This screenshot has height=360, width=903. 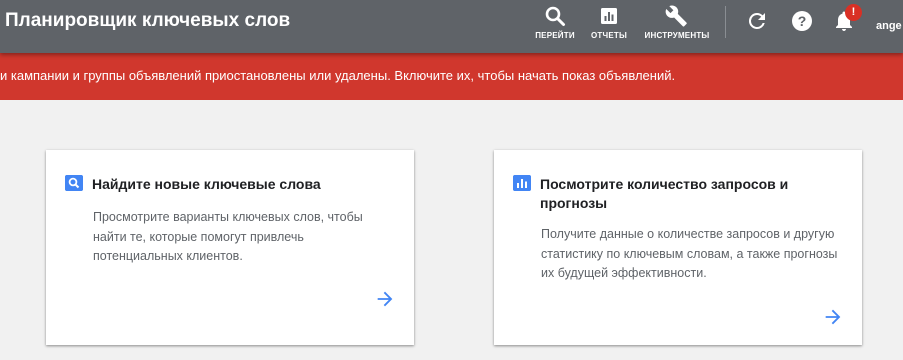 What do you see at coordinates (677, 35) in the screenshot?
I see `nav-tools-label: ИНСТРУМЕНТЫ` at bounding box center [677, 35].